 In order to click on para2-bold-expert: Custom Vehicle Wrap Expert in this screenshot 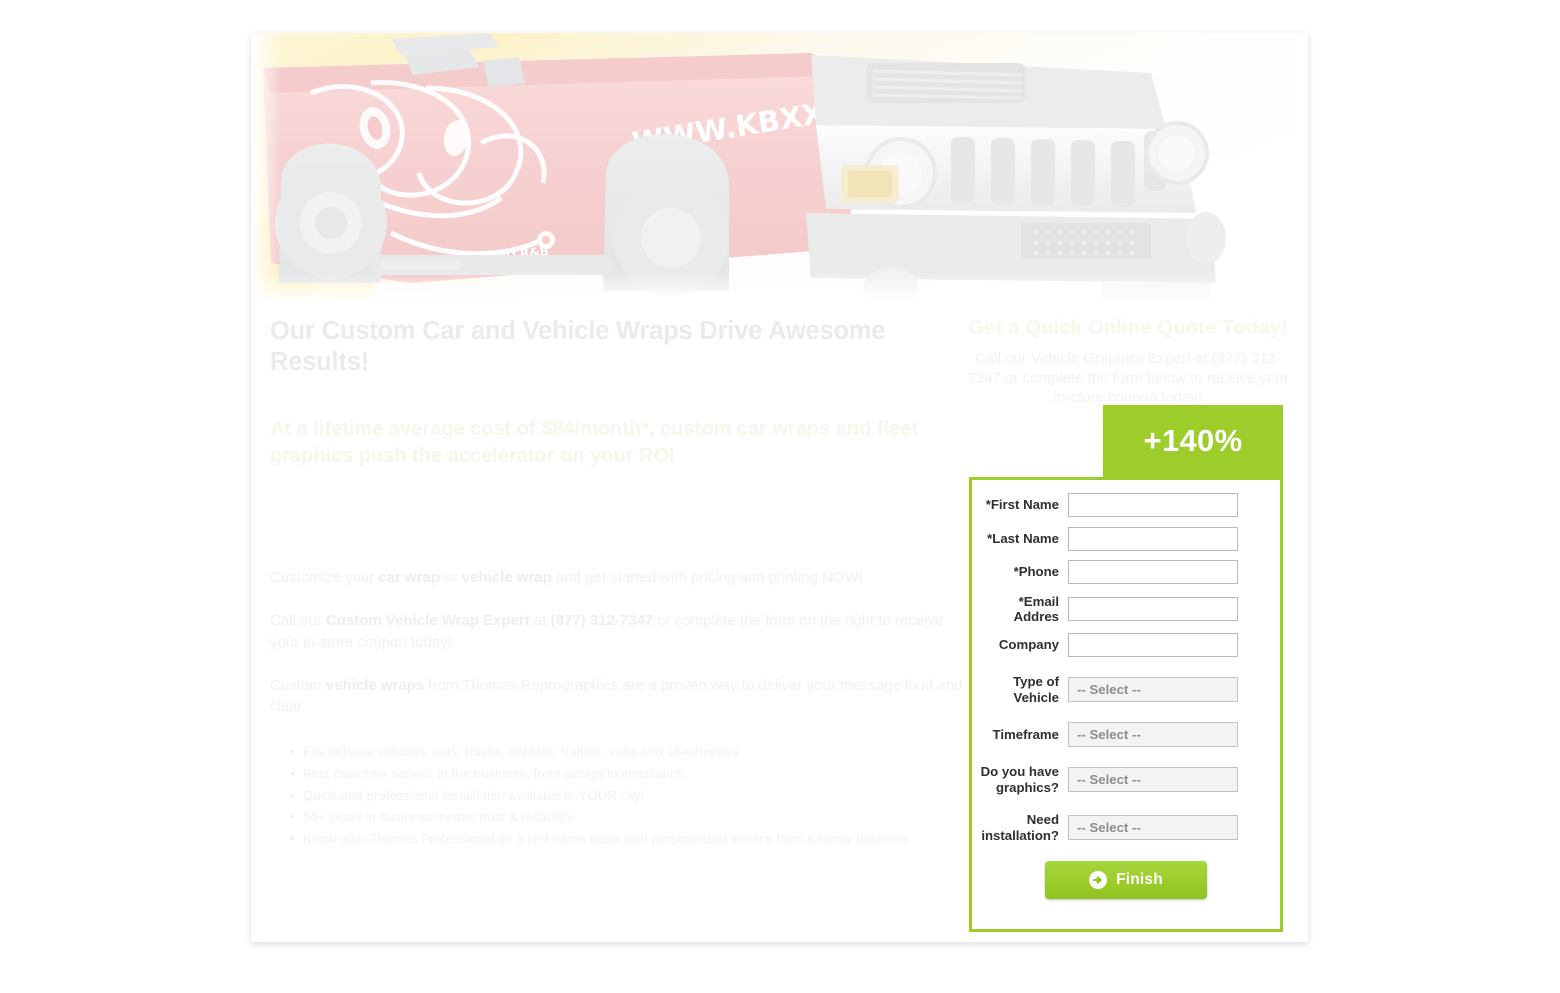, I will do `click(427, 621)`.